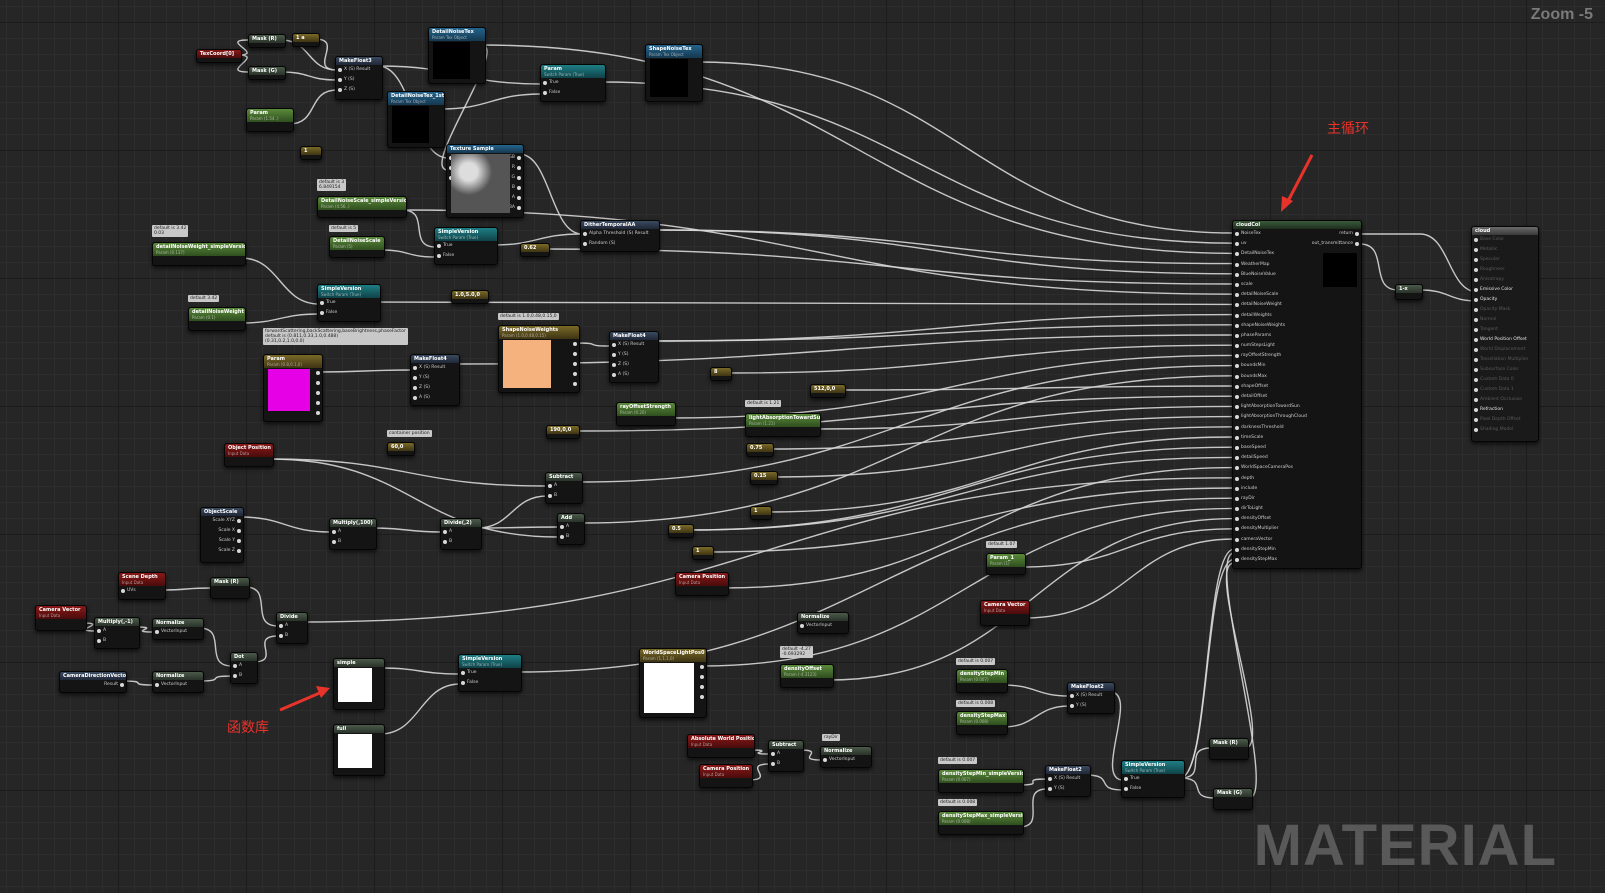 The image size is (1605, 893). I want to click on param3-header: Param Param (0.8,0.1,0), so click(293, 361).